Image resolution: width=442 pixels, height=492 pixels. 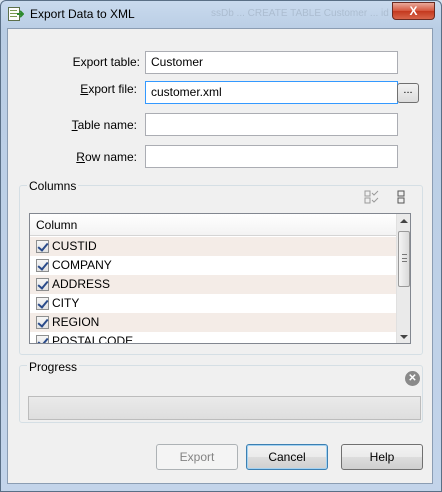 What do you see at coordinates (81, 284) in the screenshot?
I see `row-label: ADDRESS` at bounding box center [81, 284].